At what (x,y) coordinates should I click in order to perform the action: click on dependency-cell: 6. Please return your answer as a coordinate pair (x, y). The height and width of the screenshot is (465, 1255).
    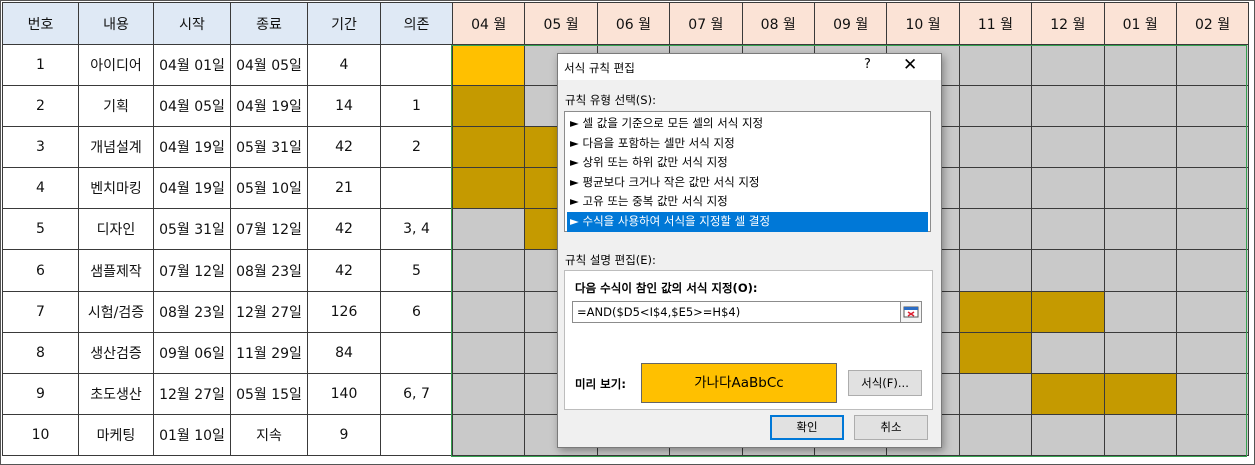
    Looking at the image, I should click on (416, 311).